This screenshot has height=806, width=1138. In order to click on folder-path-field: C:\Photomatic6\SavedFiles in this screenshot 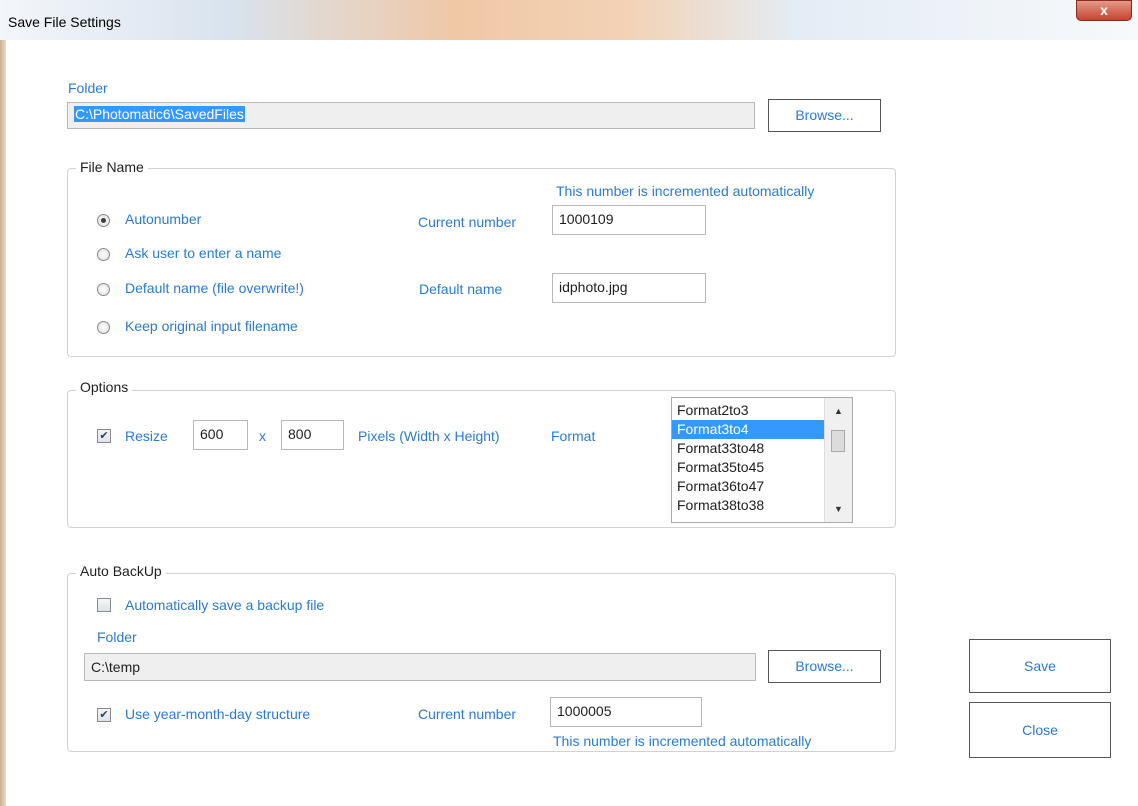, I will do `click(411, 115)`.